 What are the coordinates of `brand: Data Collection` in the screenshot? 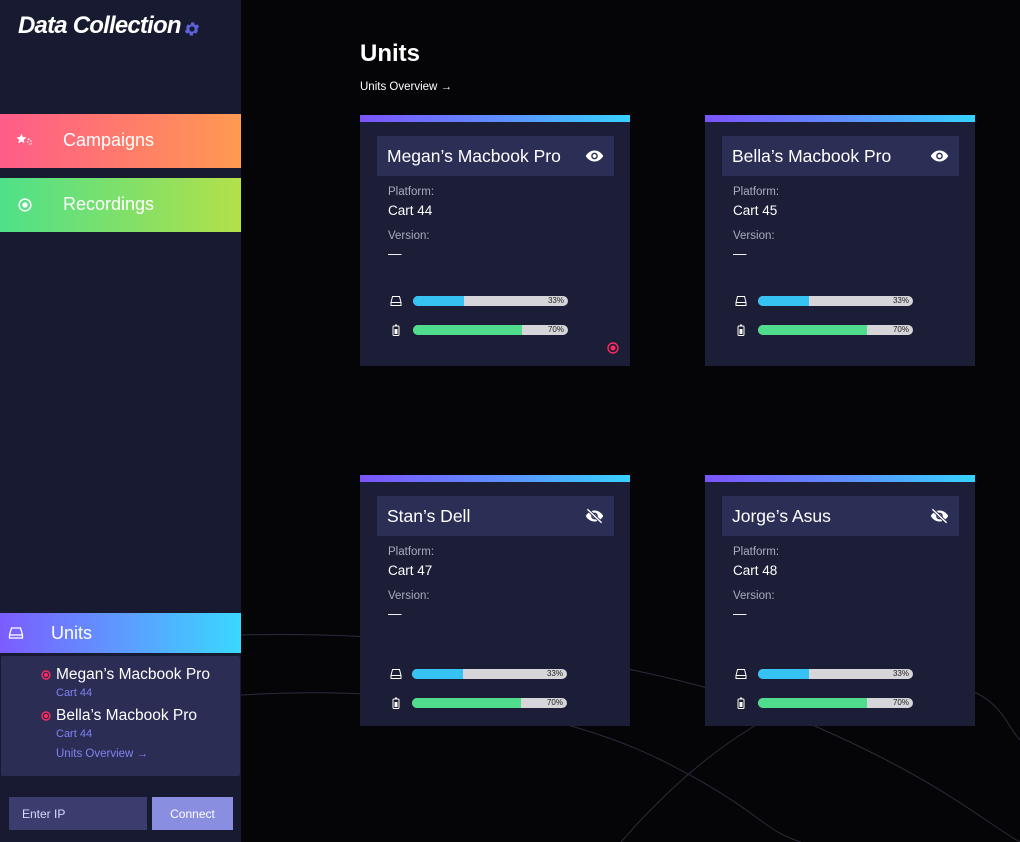 It's located at (100, 26).